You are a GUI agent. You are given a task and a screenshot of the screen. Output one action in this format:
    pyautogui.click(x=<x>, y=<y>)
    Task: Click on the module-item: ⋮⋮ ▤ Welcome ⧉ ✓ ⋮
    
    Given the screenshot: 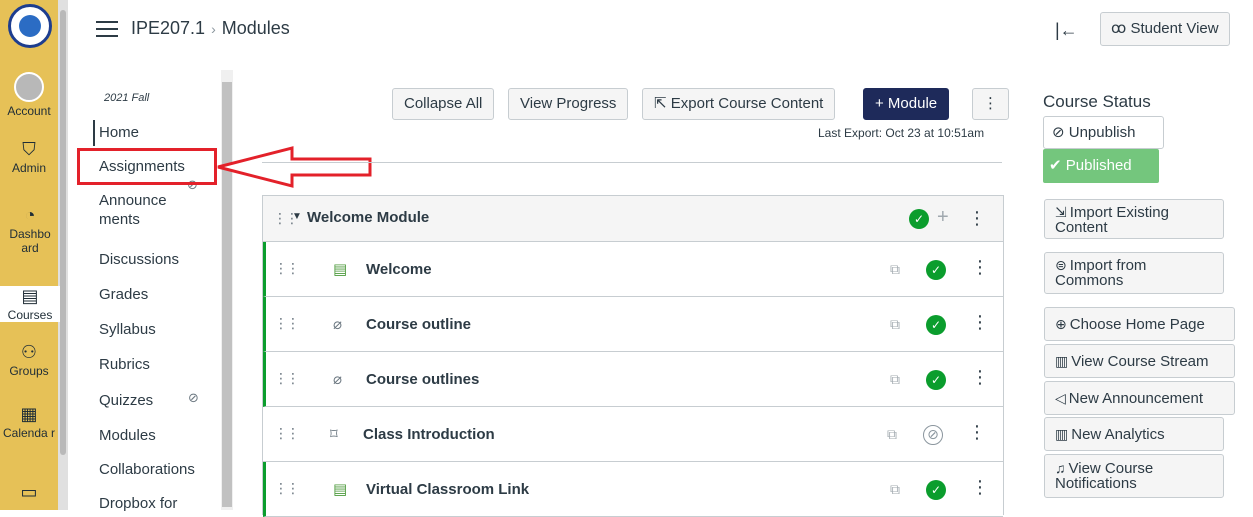 What is the action you would take?
    pyautogui.click(x=633, y=269)
    